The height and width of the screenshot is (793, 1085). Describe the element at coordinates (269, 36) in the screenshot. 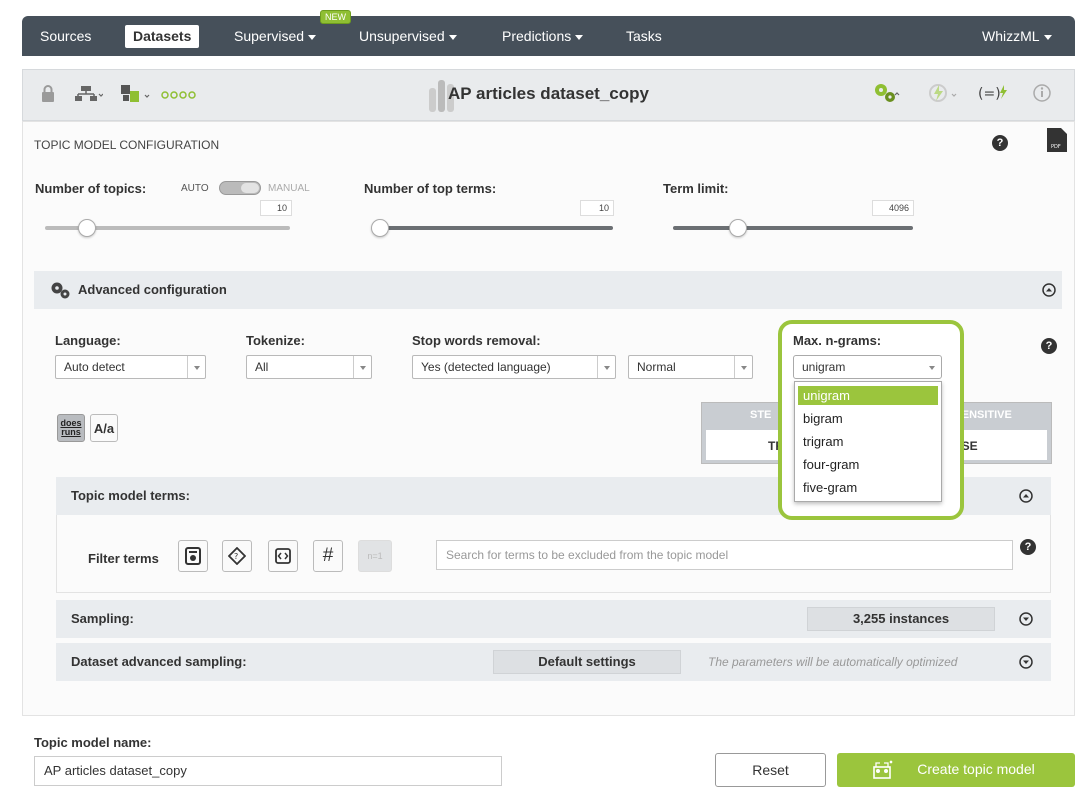

I see `nav-supervised-label: Supervised` at that location.